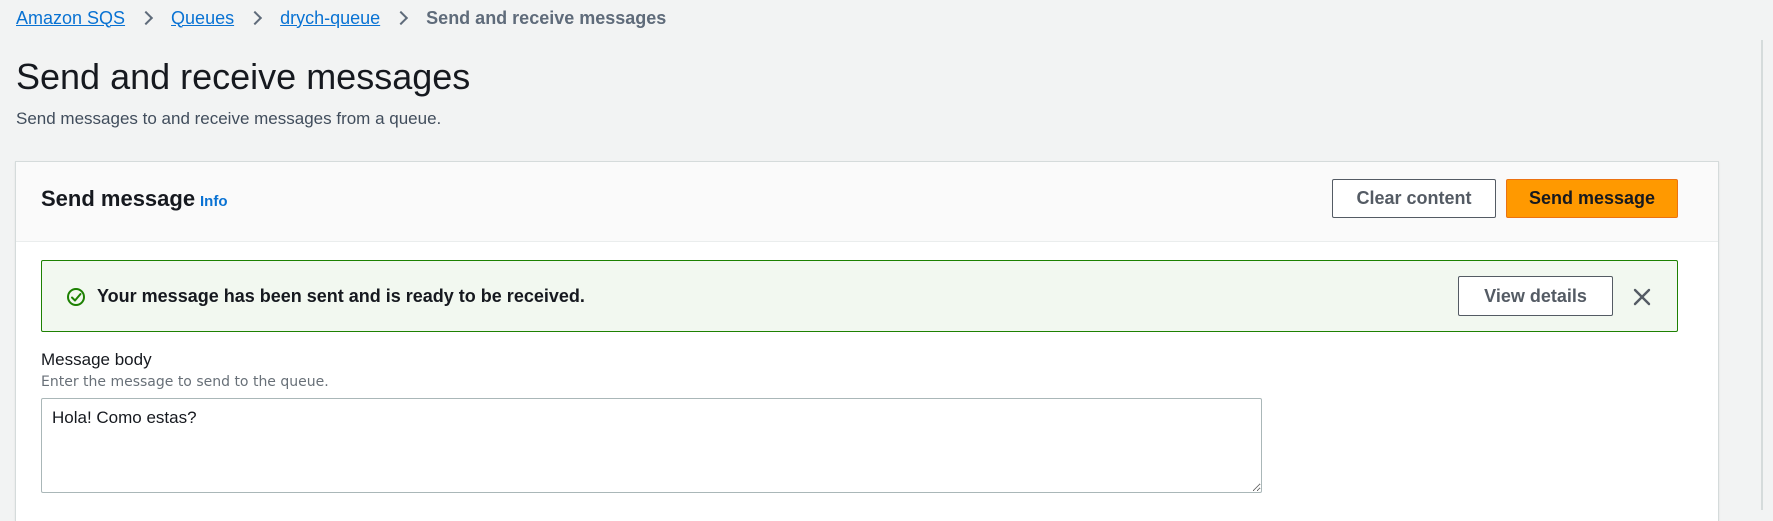 This screenshot has height=521, width=1773. I want to click on check-circle-icon, so click(76, 297).